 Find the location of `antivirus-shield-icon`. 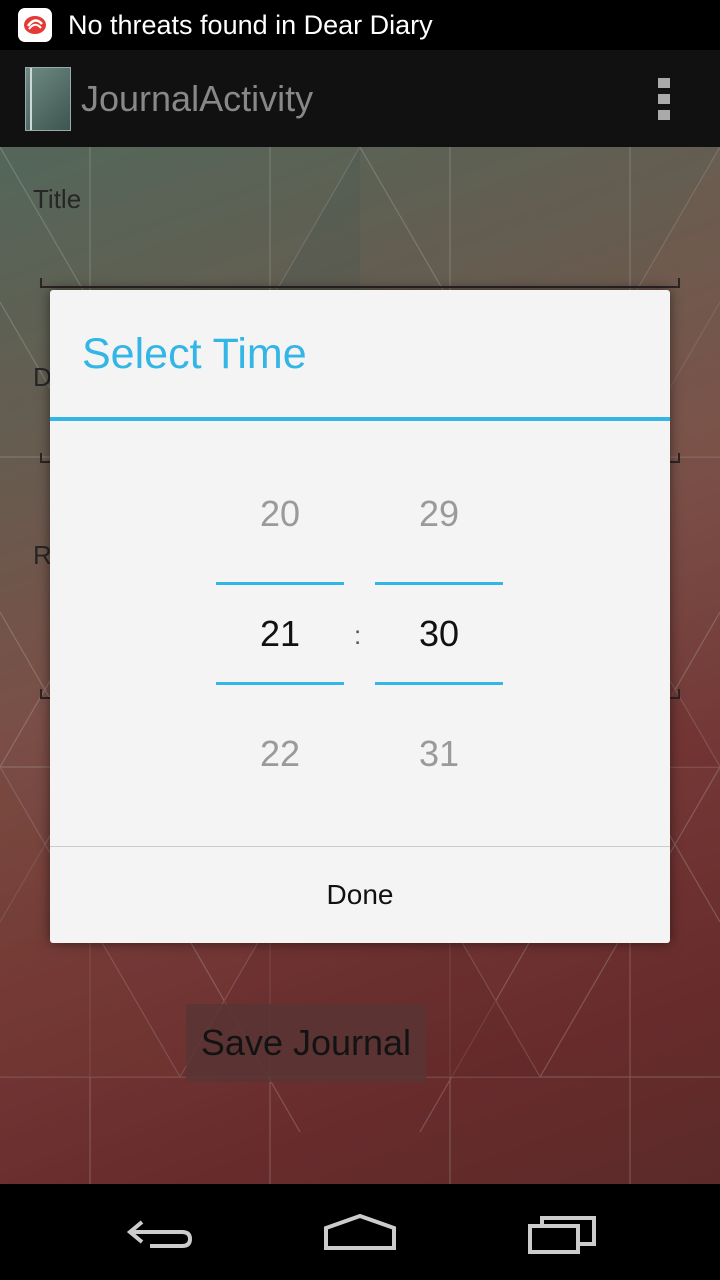

antivirus-shield-icon is located at coordinates (35, 25).